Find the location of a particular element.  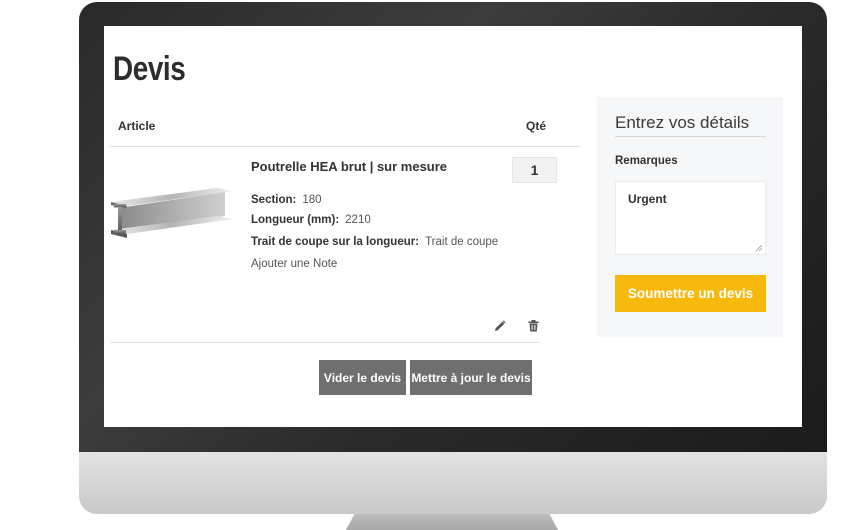

page-title: Devis is located at coordinates (149, 69).